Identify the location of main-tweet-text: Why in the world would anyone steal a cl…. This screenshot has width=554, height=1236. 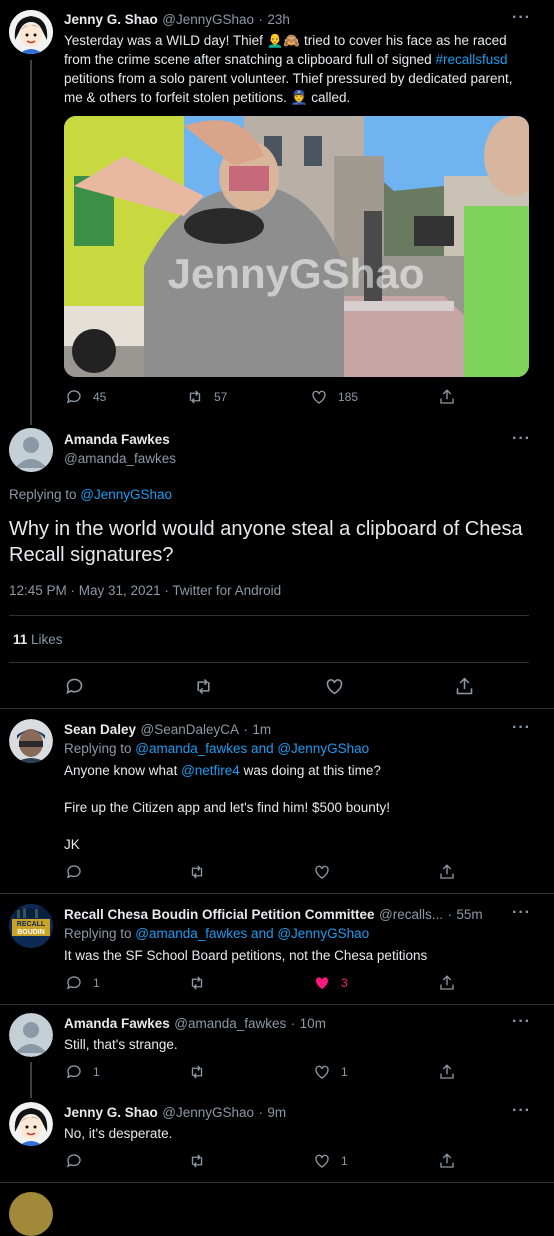
(266, 542).